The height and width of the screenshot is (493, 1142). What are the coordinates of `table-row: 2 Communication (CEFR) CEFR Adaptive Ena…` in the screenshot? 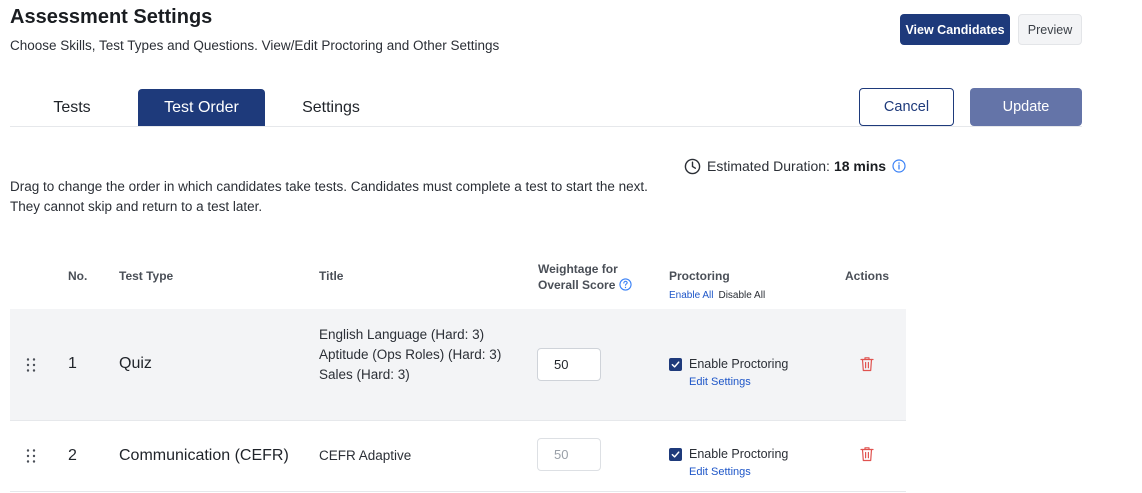 It's located at (458, 456).